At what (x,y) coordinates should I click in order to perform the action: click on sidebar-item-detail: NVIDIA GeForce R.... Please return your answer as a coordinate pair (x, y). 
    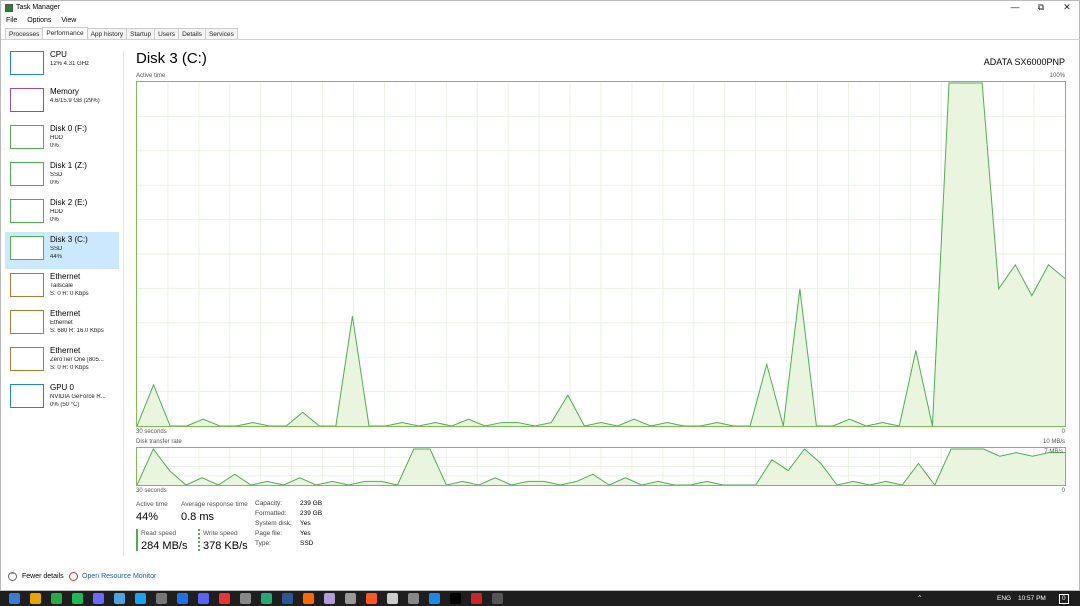
    Looking at the image, I should click on (78, 397).